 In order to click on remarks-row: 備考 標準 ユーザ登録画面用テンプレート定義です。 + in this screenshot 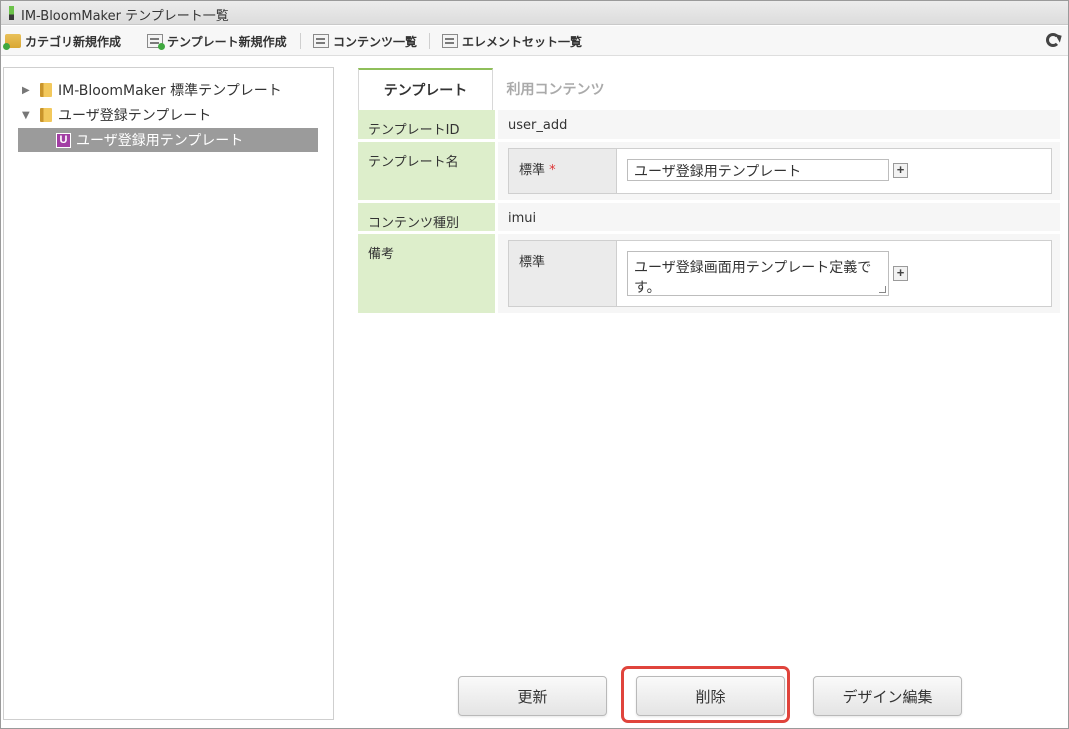, I will do `click(709, 273)`.